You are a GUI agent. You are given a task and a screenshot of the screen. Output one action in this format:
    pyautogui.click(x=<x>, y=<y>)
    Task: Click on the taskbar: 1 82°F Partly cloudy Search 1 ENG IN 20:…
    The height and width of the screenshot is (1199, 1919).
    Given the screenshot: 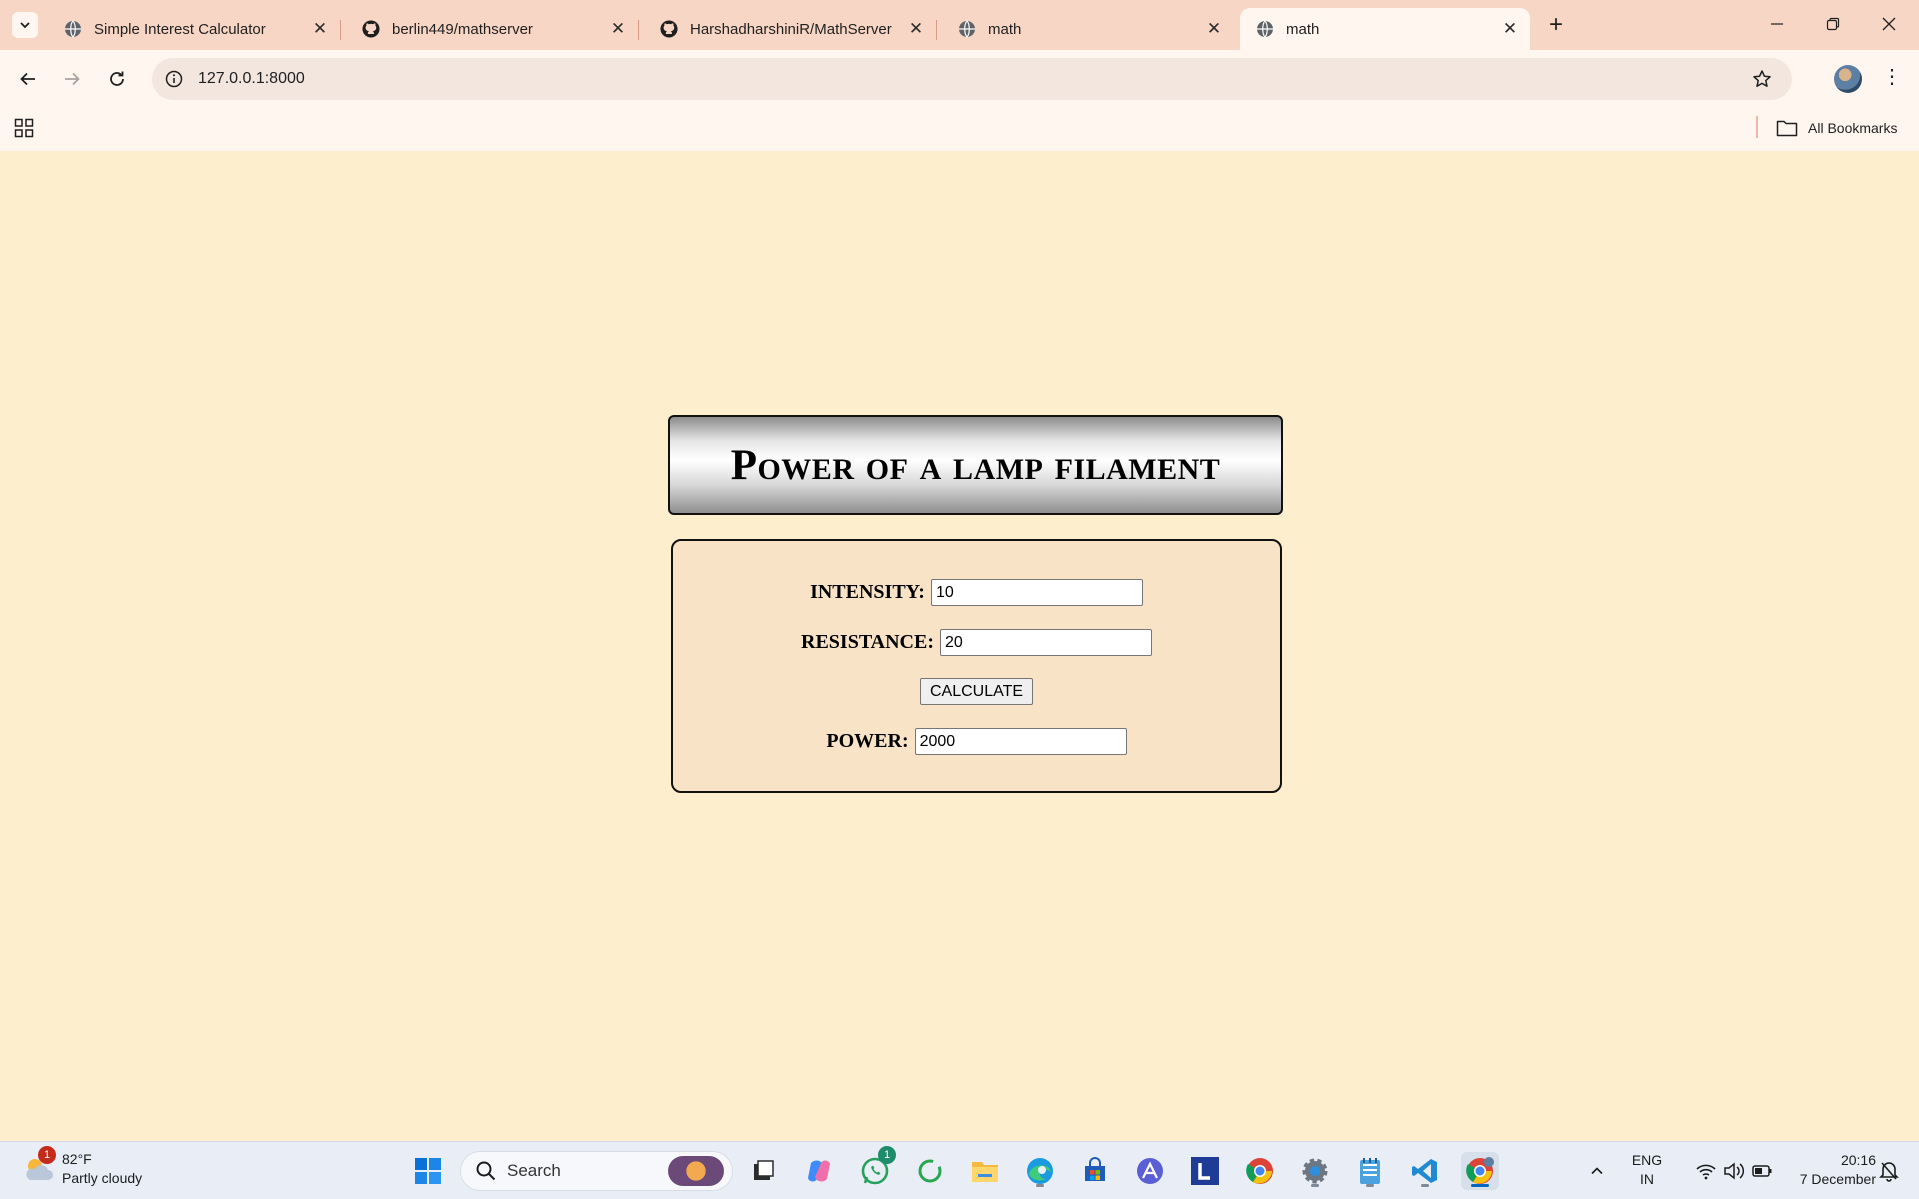 What is the action you would take?
    pyautogui.click(x=959, y=1170)
    